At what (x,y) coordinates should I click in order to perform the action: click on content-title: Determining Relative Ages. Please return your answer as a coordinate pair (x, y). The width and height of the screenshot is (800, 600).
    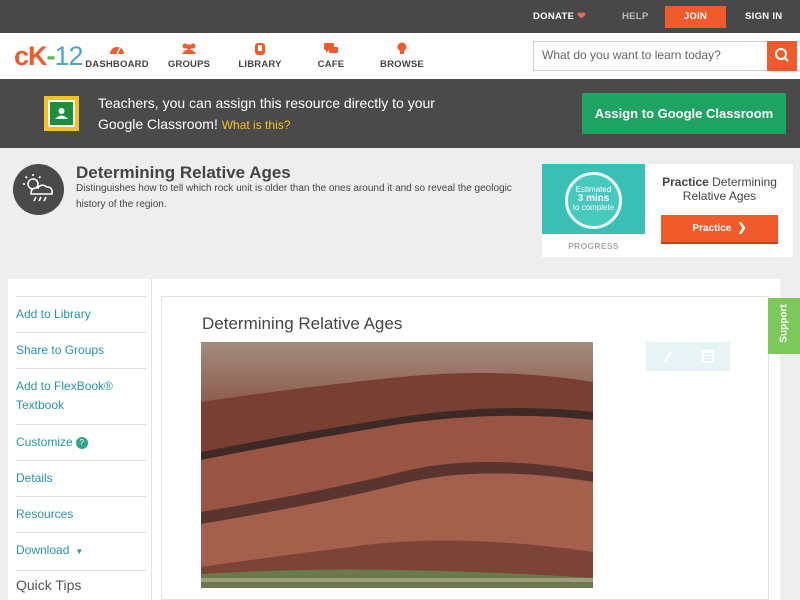
    Looking at the image, I should click on (302, 323).